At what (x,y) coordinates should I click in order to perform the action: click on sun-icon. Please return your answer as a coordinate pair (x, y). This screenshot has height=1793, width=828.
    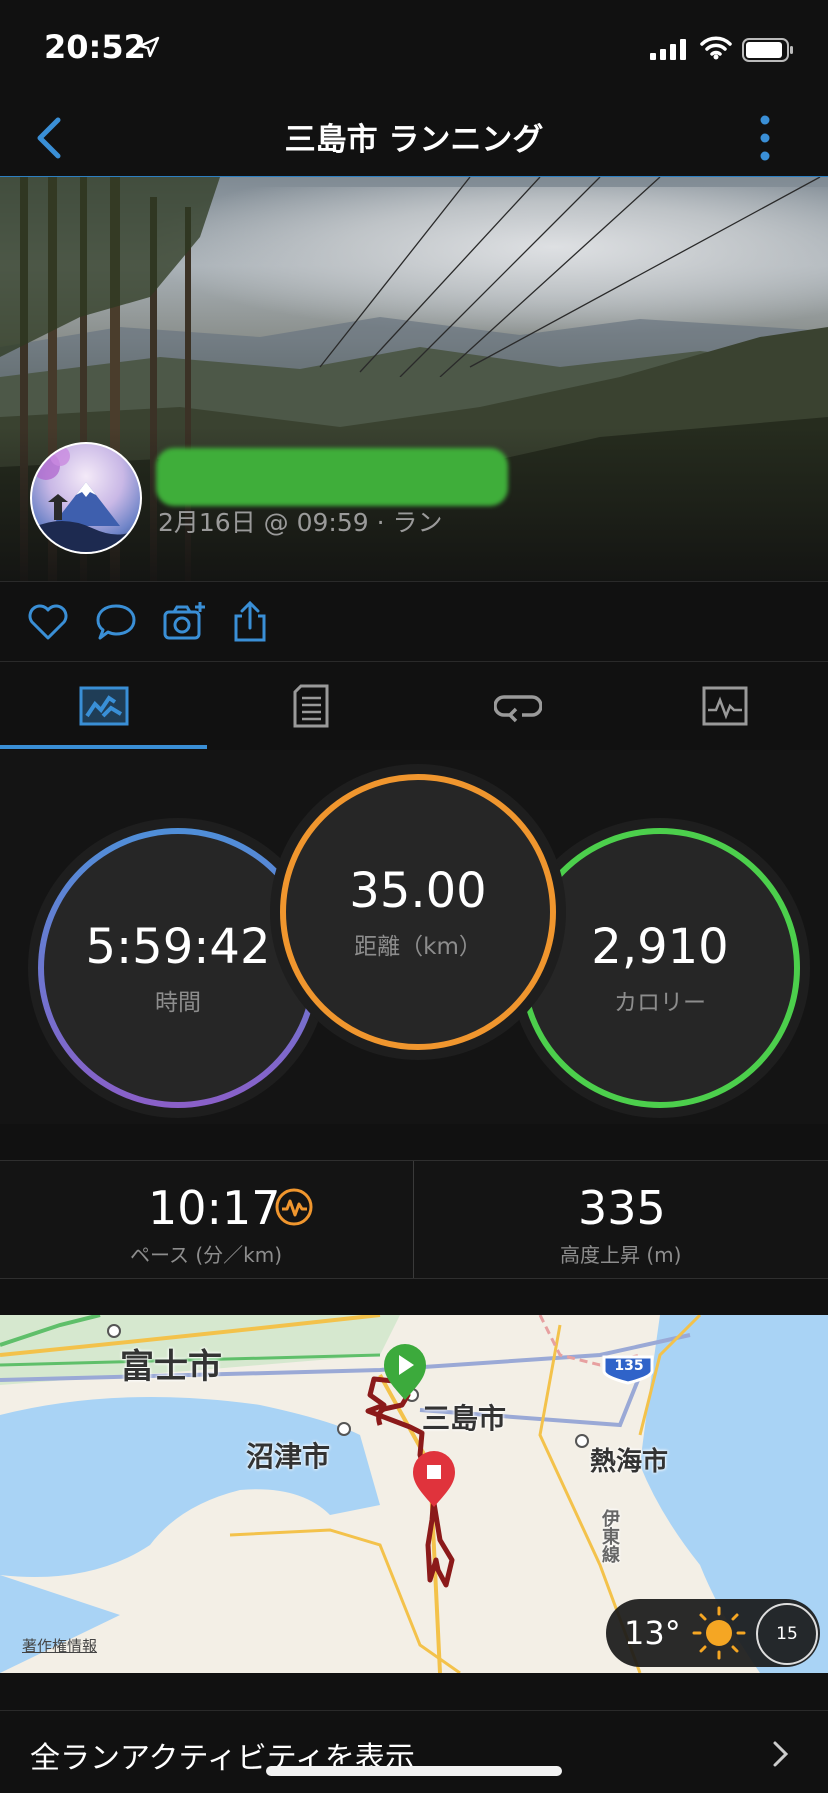
    Looking at the image, I should click on (719, 1633).